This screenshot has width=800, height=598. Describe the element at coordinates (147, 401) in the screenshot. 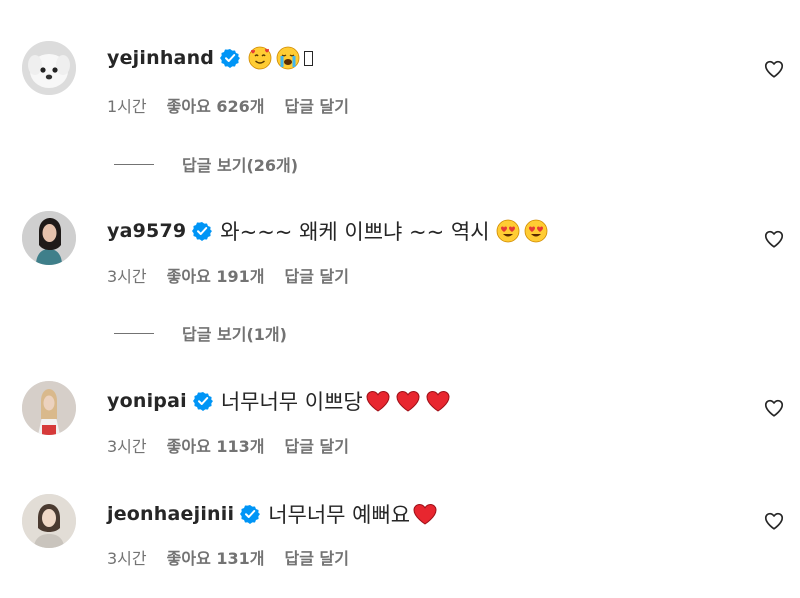

I see `username: yonipai` at that location.